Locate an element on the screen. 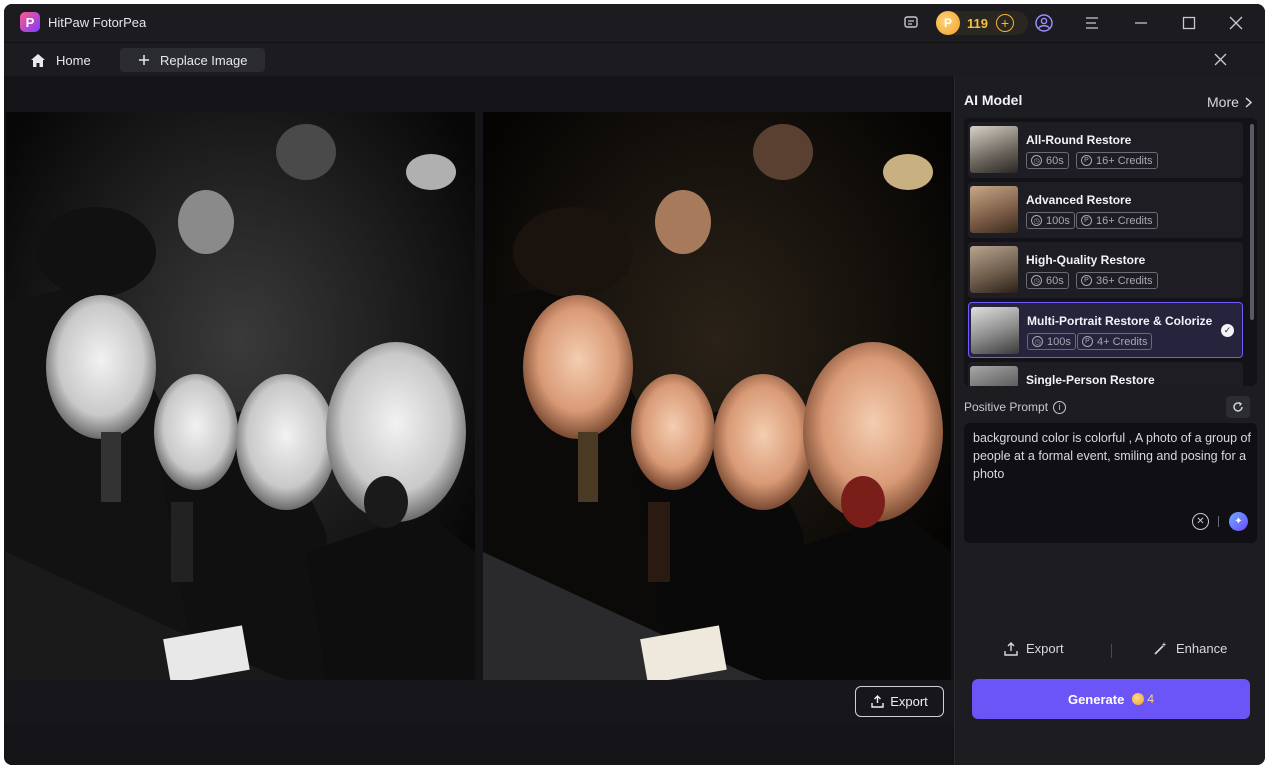 This screenshot has width=1269, height=769. action-divider is located at coordinates (1111, 651).